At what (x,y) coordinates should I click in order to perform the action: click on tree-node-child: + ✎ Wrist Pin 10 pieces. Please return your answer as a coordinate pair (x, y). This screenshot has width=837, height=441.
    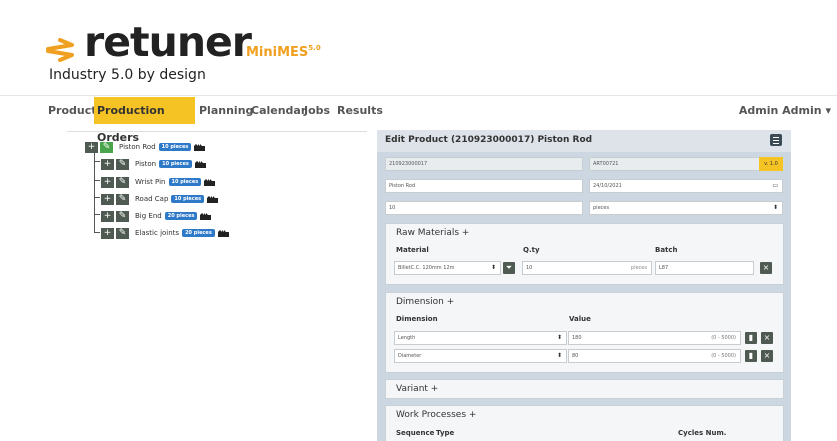
    Looking at the image, I should click on (158, 182).